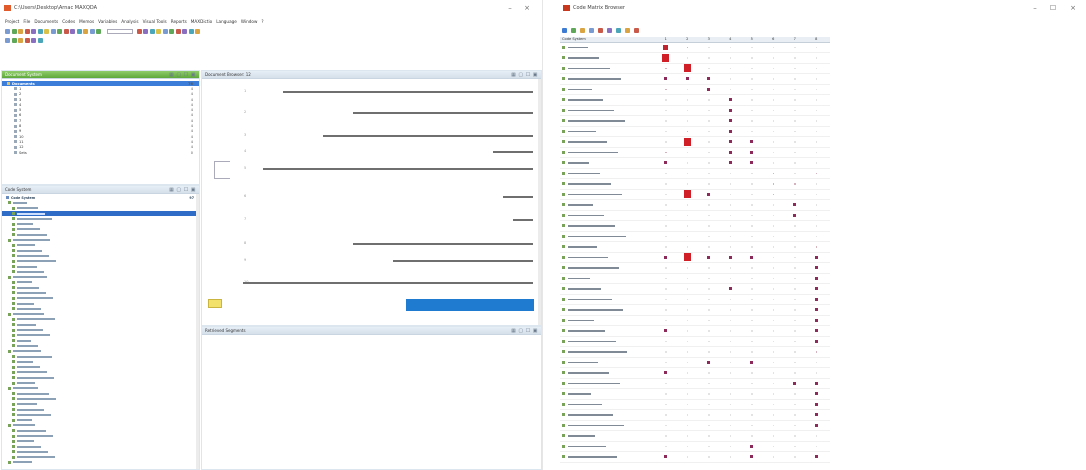 The width and height of the screenshot is (1086, 470). What do you see at coordinates (524, 75) in the screenshot?
I see `document-browser-tools-icon: ▦ ▢ ☐ ▣` at bounding box center [524, 75].